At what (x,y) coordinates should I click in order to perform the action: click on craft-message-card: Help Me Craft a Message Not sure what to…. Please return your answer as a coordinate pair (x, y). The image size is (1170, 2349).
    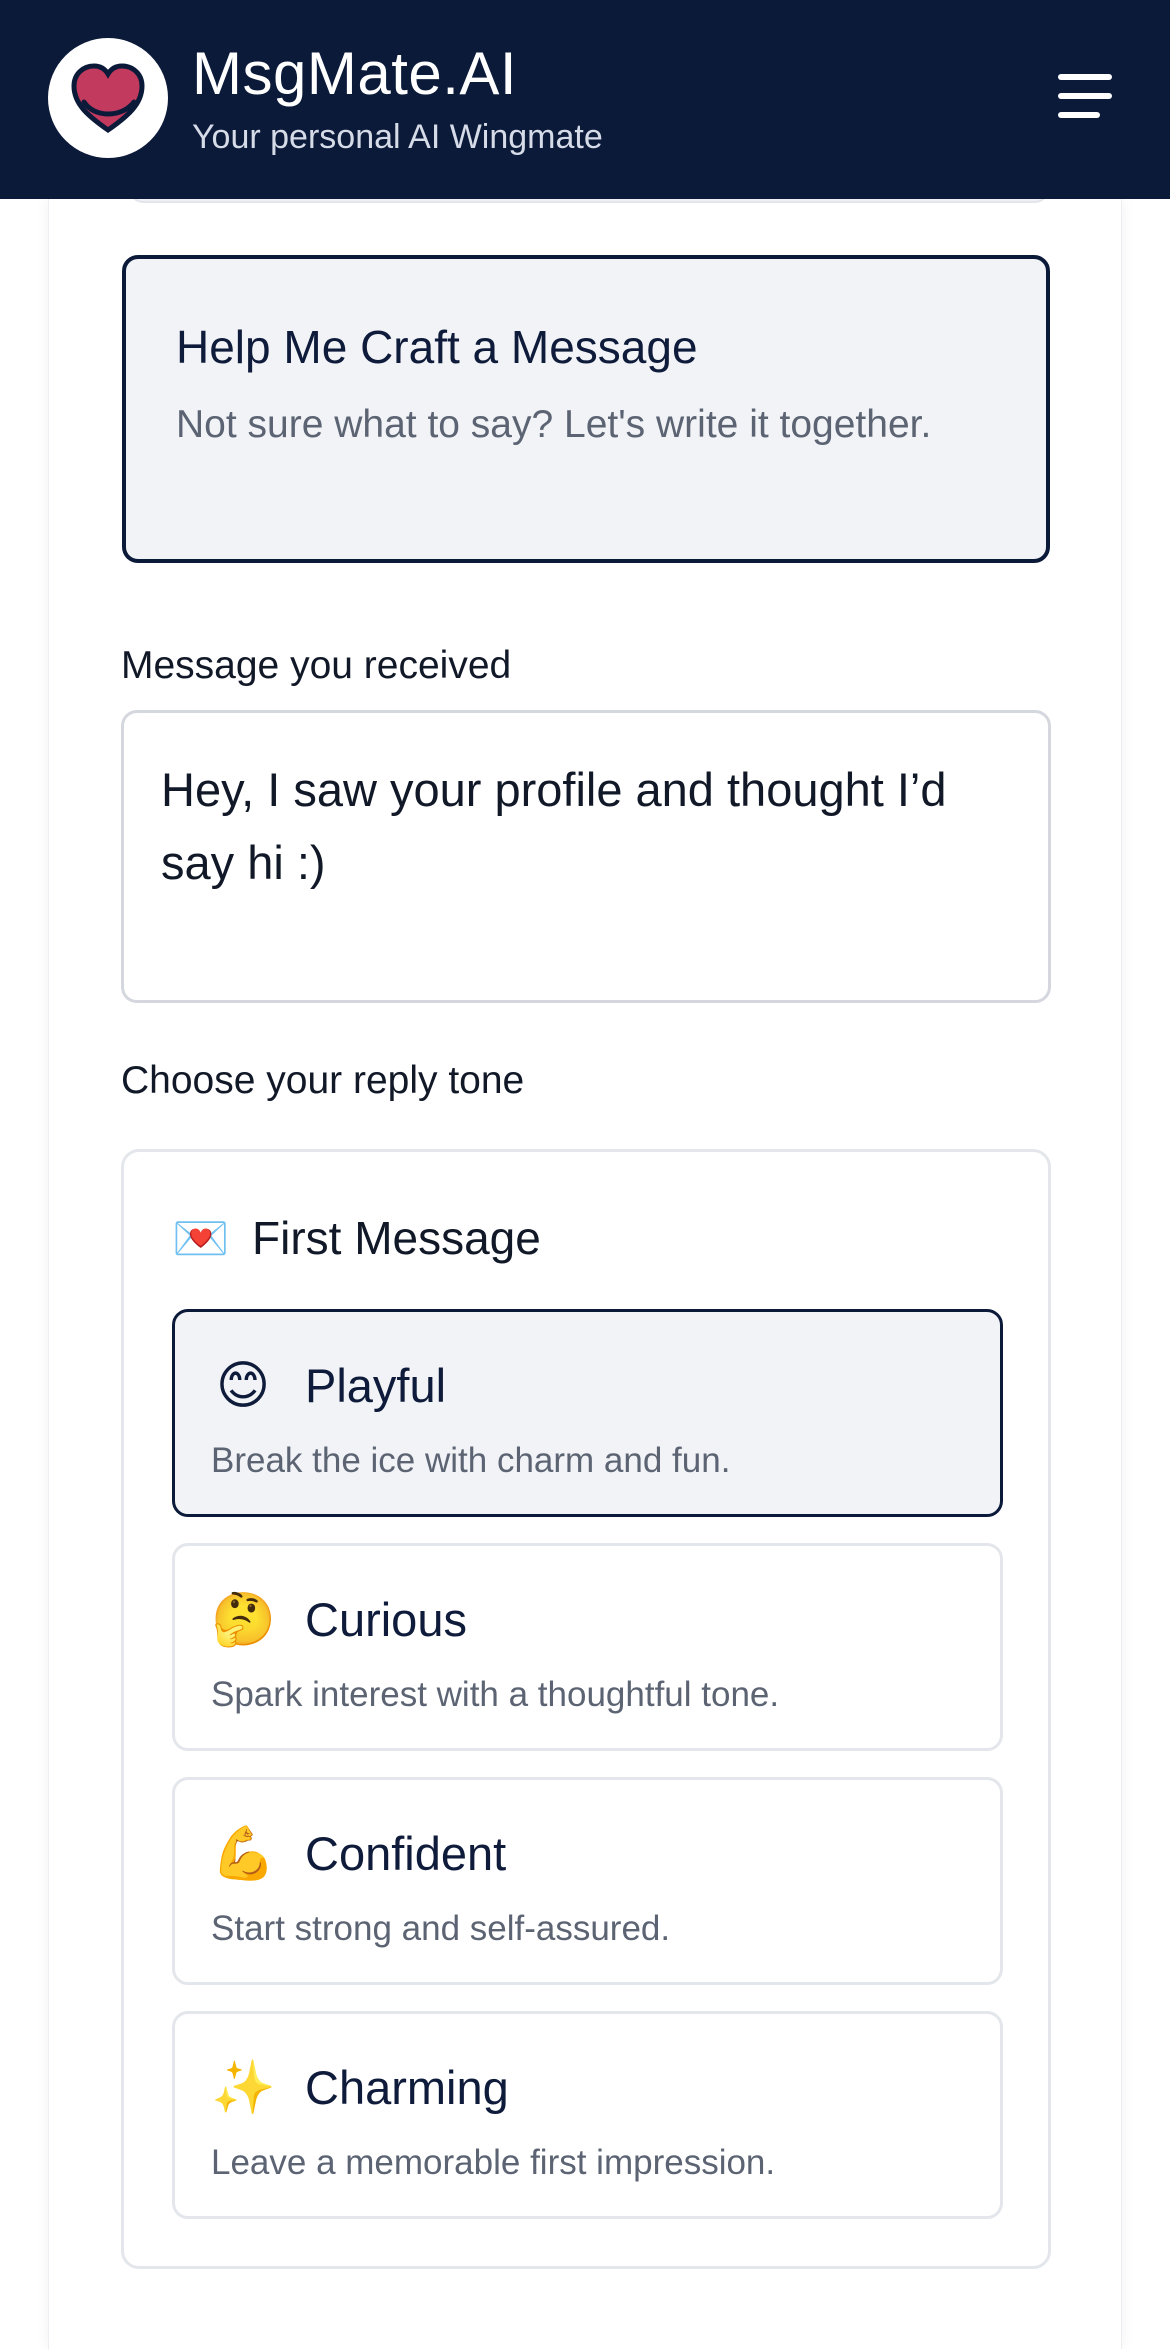
    Looking at the image, I should click on (586, 409).